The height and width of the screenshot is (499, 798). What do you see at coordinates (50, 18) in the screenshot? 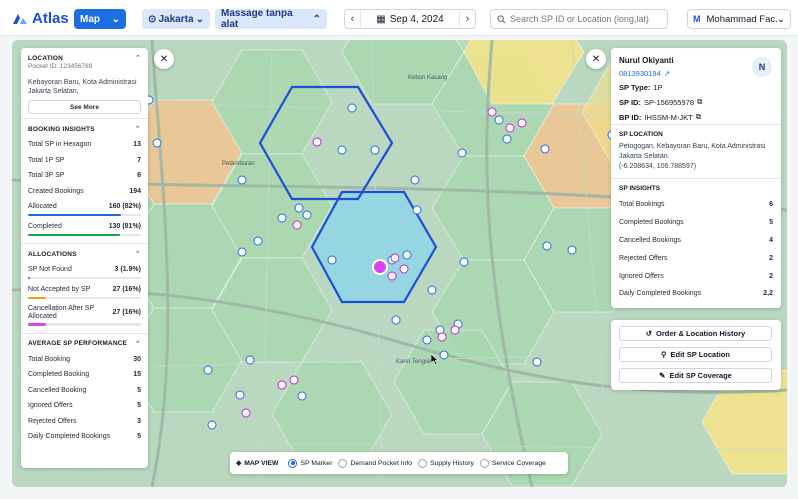
I see `app-name: Atlas` at bounding box center [50, 18].